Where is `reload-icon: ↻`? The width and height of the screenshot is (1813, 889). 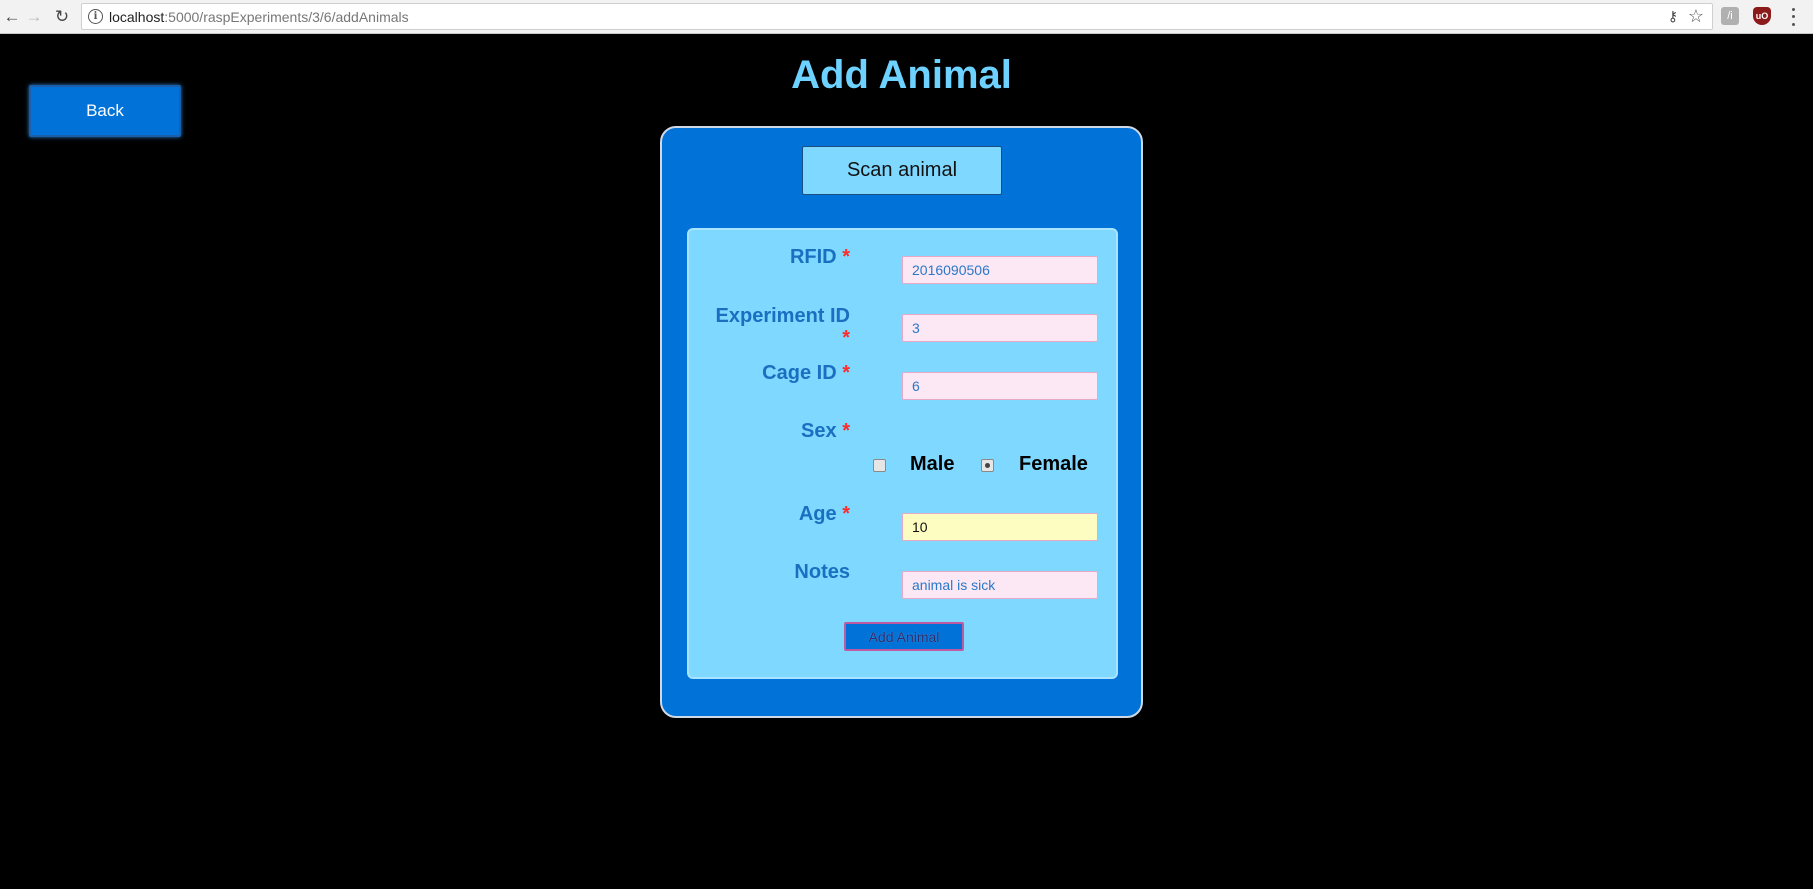
reload-icon: ↻ is located at coordinates (62, 17).